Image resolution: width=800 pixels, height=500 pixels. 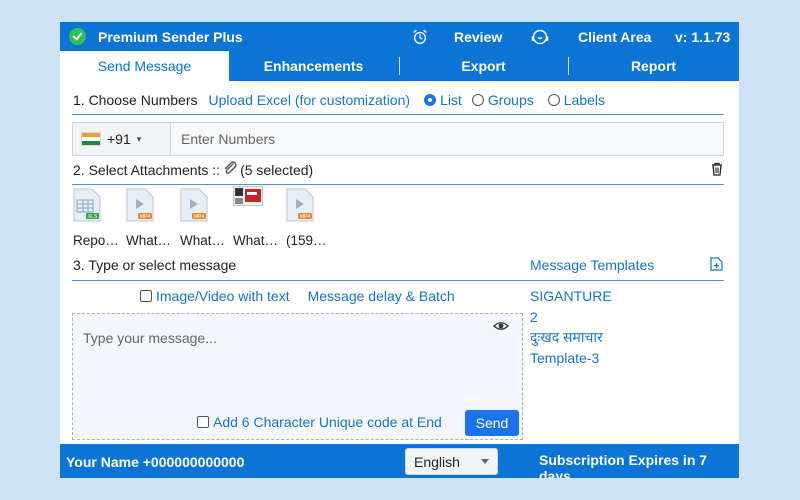 What do you see at coordinates (483, 66) in the screenshot?
I see `tab-export: Export` at bounding box center [483, 66].